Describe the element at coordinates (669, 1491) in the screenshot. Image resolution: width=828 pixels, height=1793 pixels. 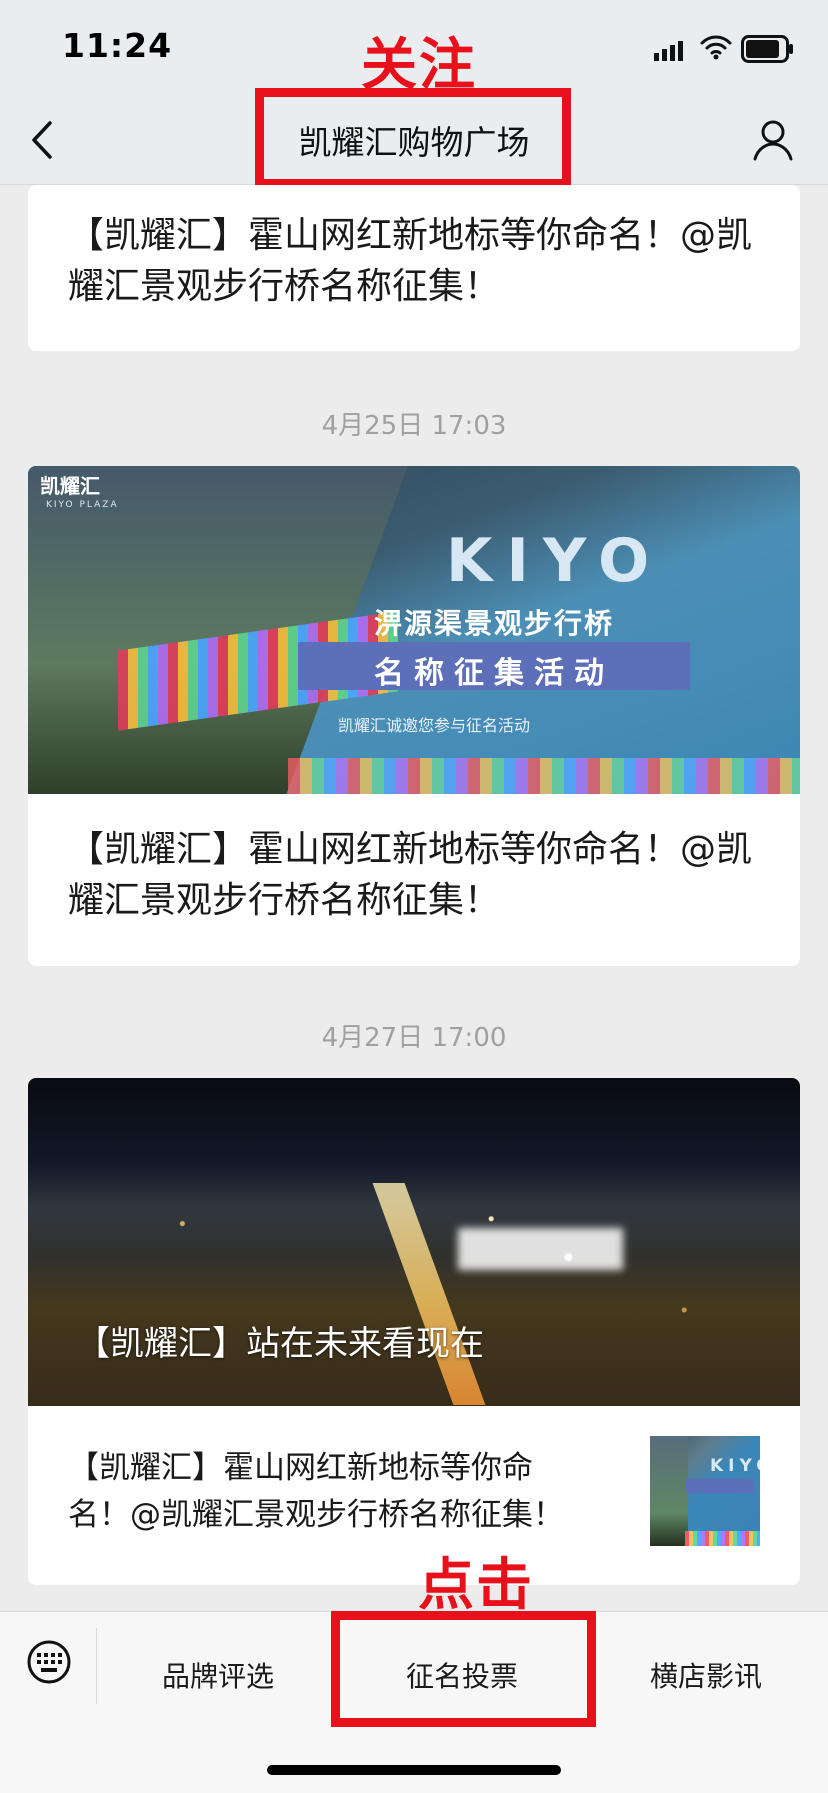
I see `thumbnail-city-photo` at that location.